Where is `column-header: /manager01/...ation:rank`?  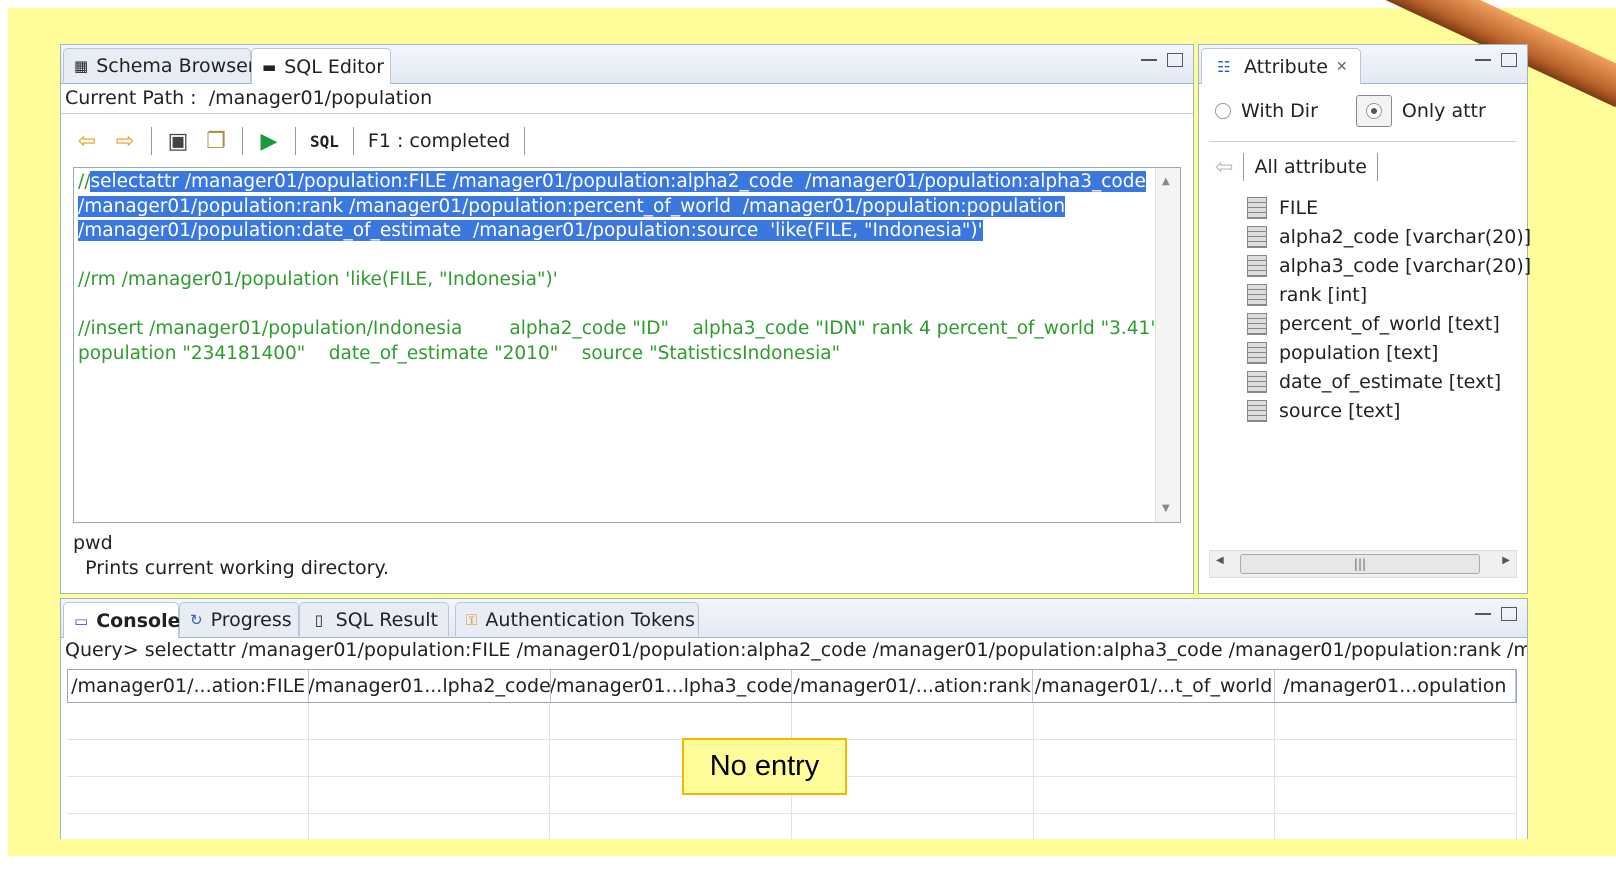 column-header: /manager01/...ation:rank is located at coordinates (913, 686).